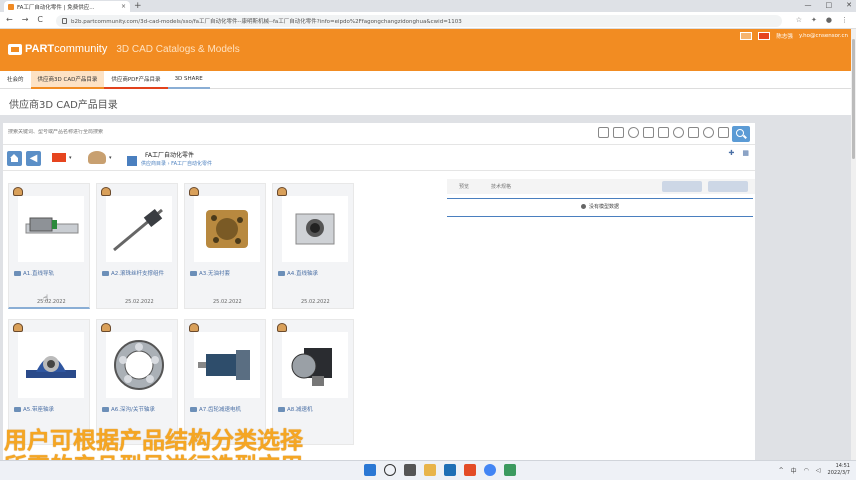  I want to click on page-scrollbar, so click(853, 244).